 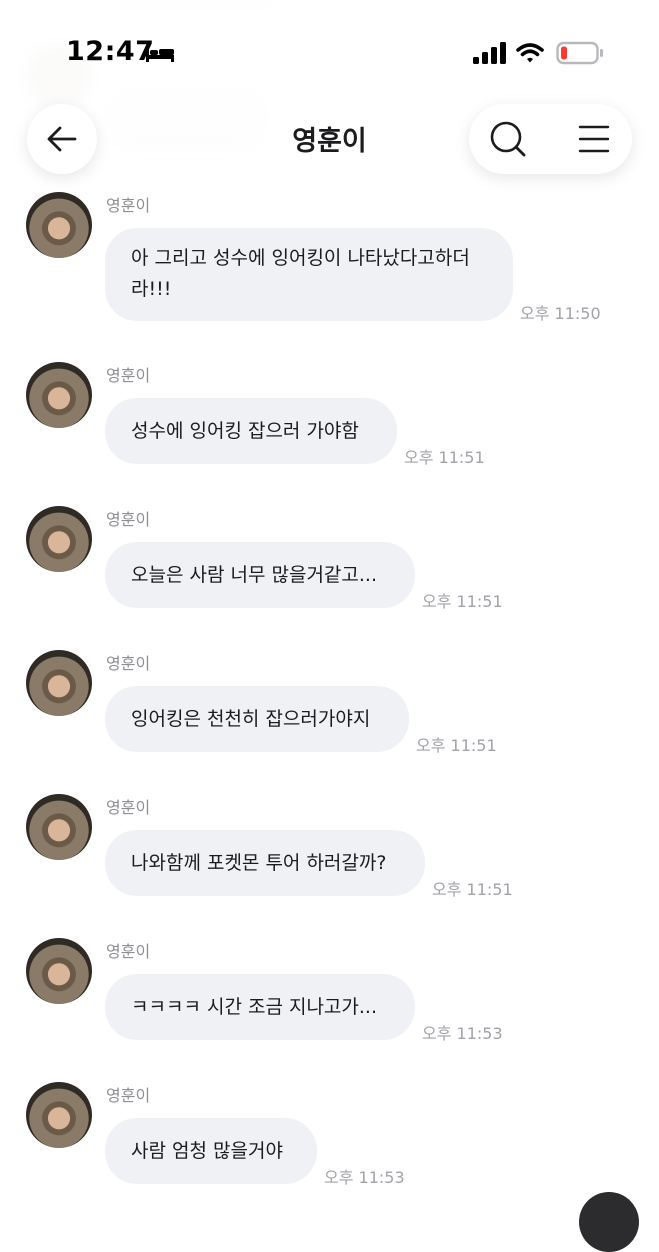 I want to click on message-text: 사람 엄청 많을거야, so click(x=207, y=1151).